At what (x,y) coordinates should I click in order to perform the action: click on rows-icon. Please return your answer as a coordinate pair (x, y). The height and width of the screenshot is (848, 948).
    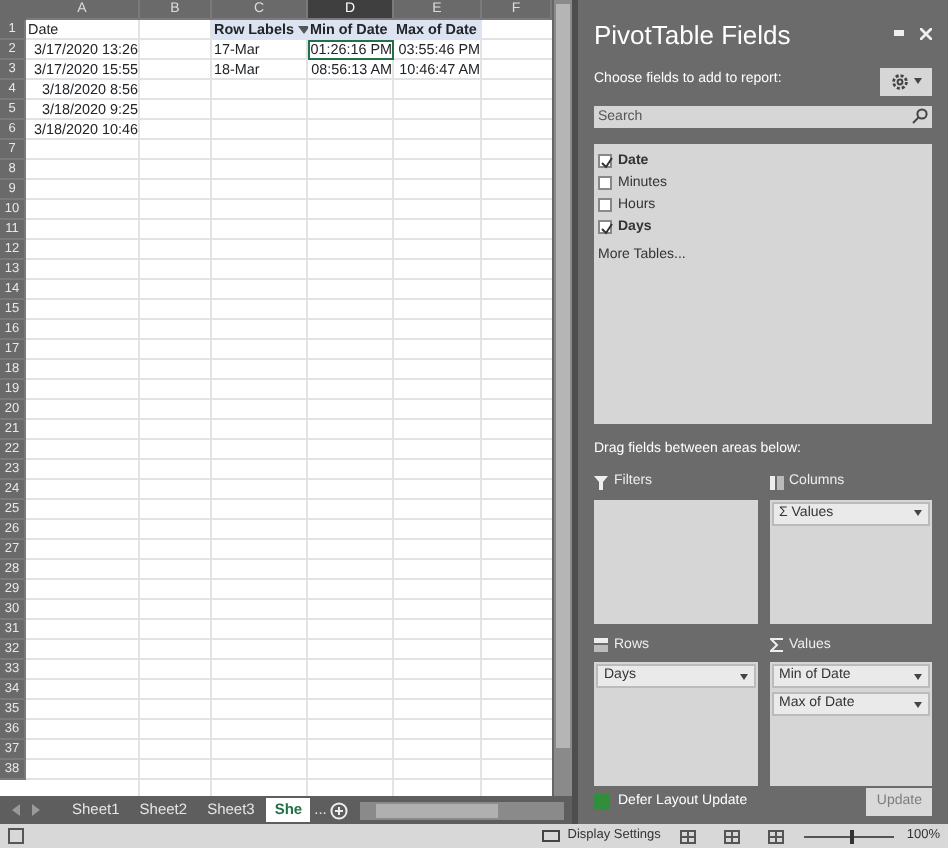
    Looking at the image, I should click on (601, 645).